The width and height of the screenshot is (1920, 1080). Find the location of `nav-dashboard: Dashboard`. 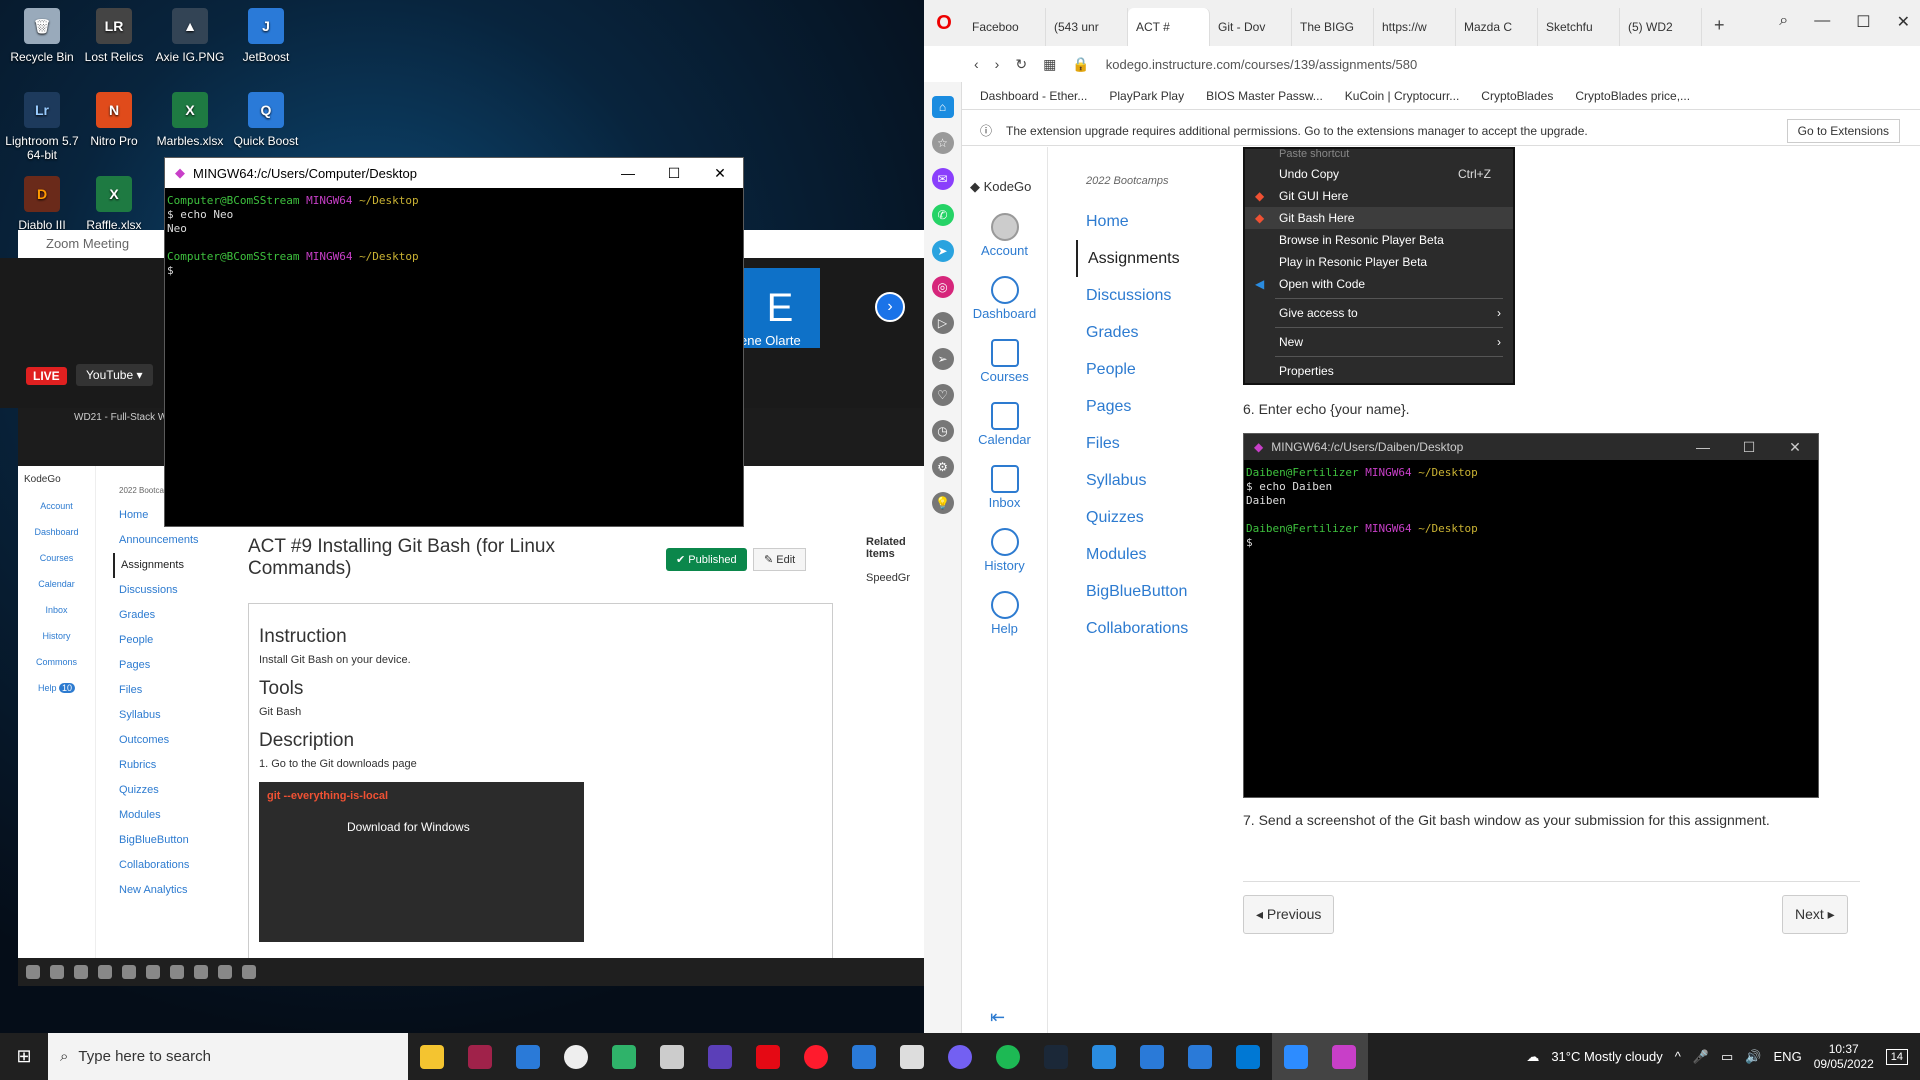

nav-dashboard: Dashboard is located at coordinates (1004, 298).